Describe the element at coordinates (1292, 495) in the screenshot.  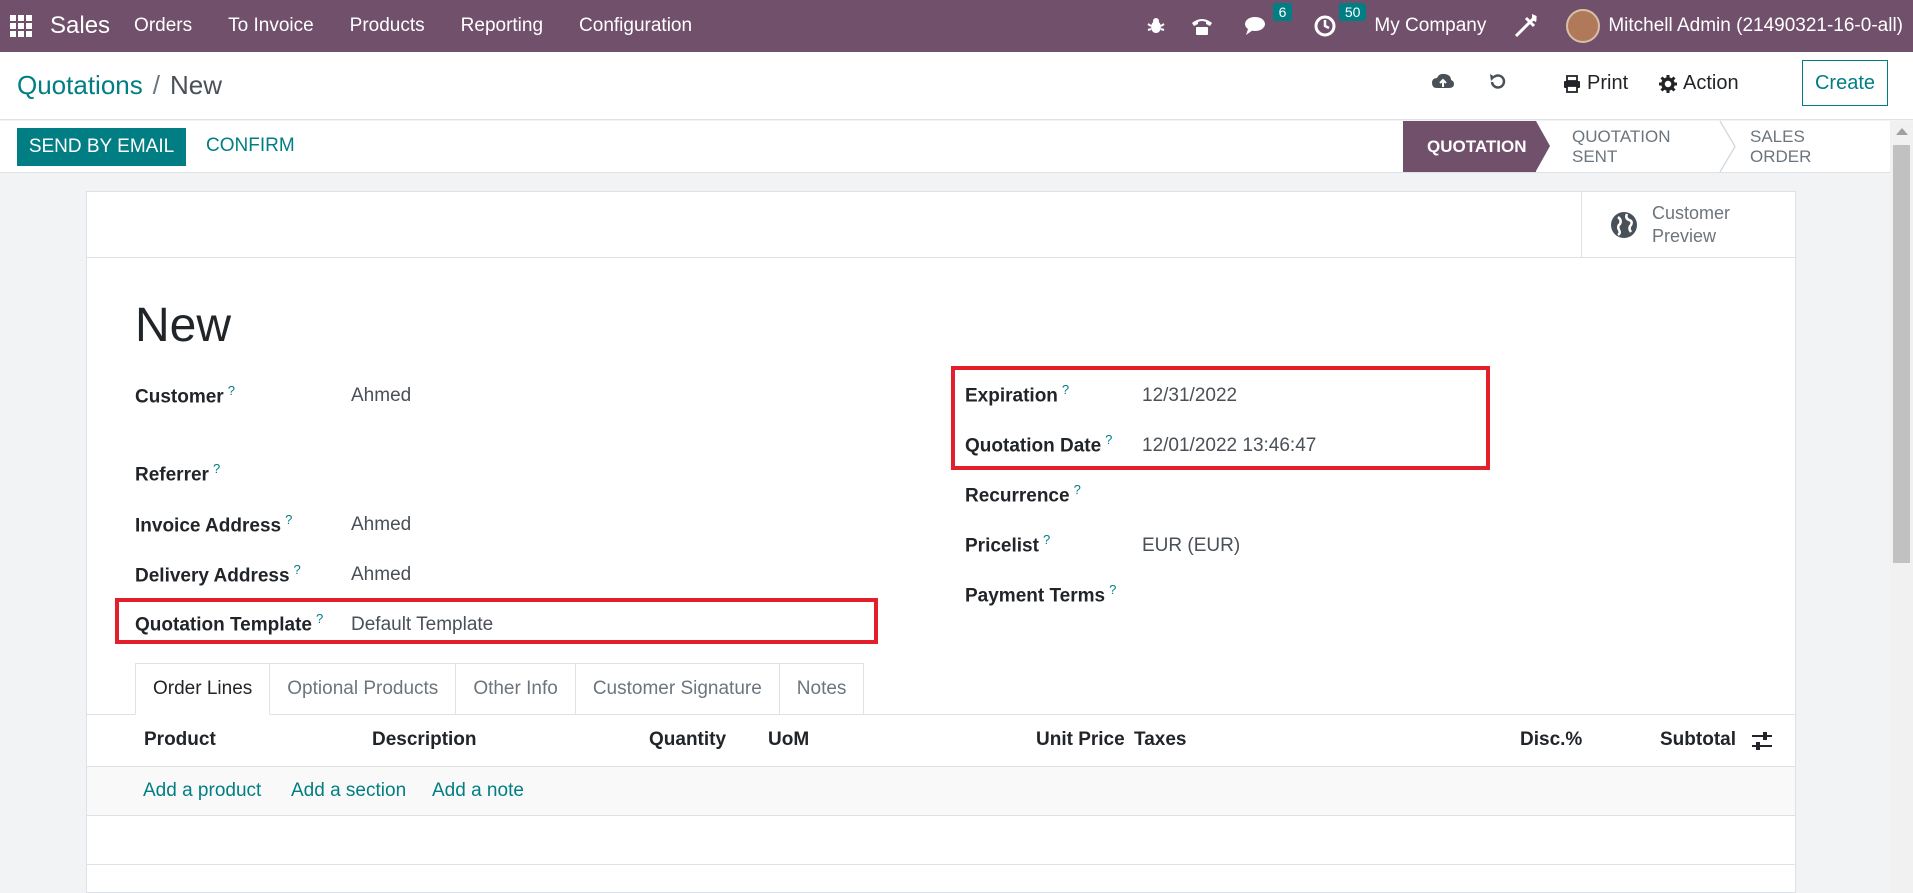
I see `recurrence-field` at that location.